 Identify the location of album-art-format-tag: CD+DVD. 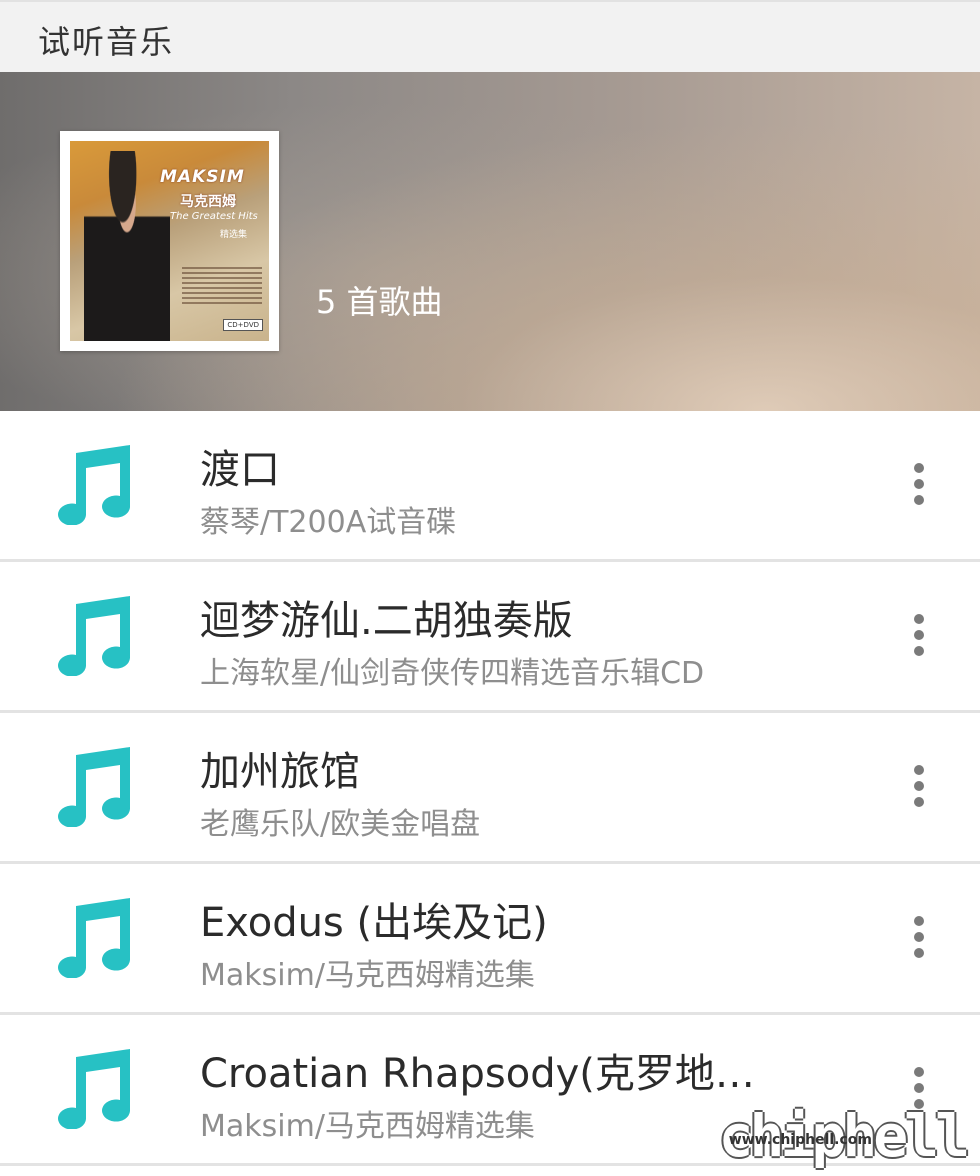
(243, 325).